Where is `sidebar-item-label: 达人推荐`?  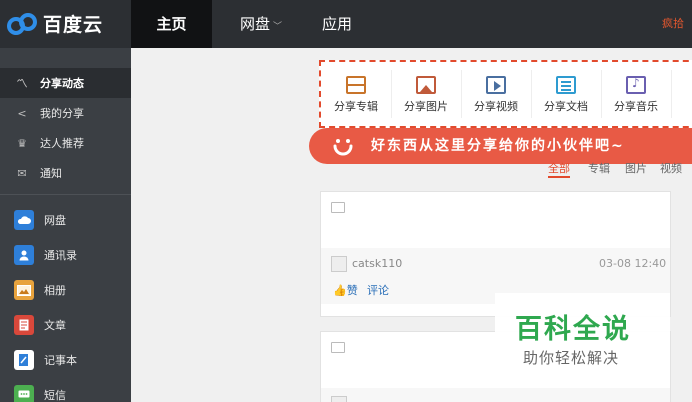
sidebar-item-label: 达人推荐 is located at coordinates (62, 143).